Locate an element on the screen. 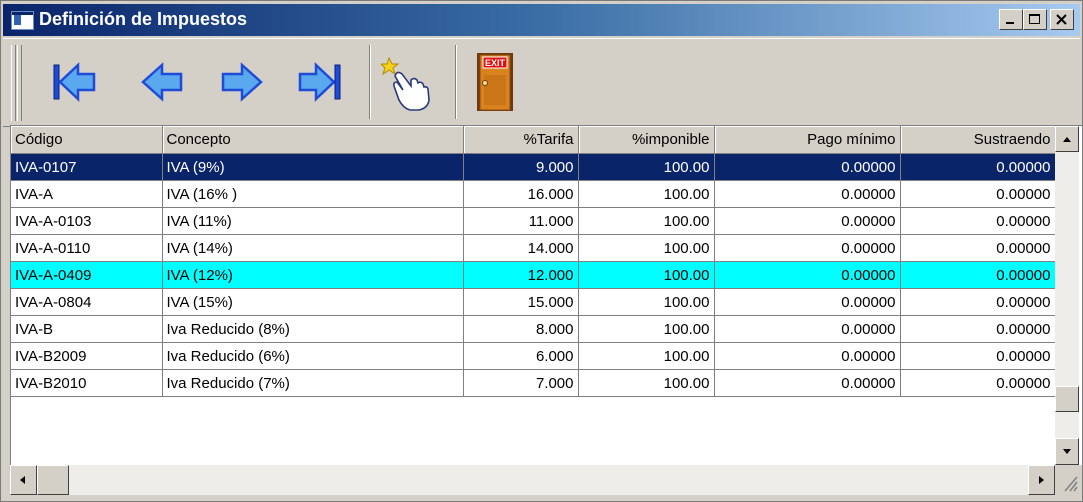 The height and width of the screenshot is (502, 1083). scroll-left-button is located at coordinates (23, 480).